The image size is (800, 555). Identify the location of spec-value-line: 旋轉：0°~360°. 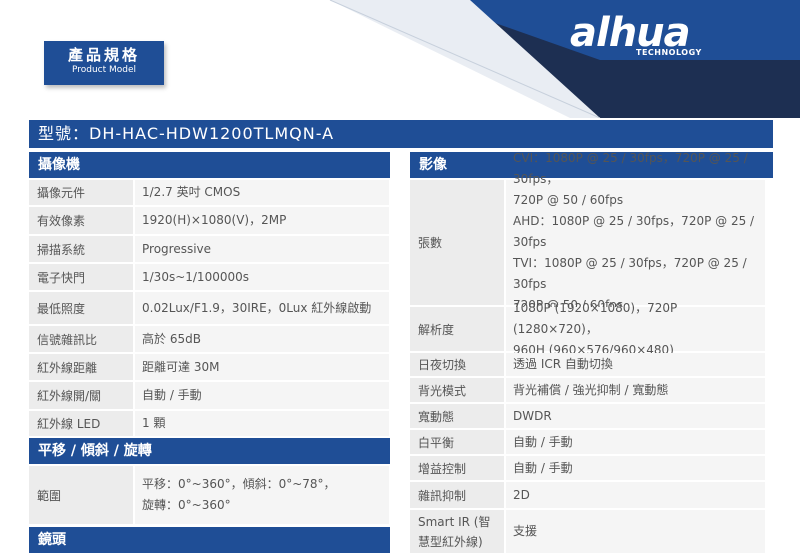
(186, 505).